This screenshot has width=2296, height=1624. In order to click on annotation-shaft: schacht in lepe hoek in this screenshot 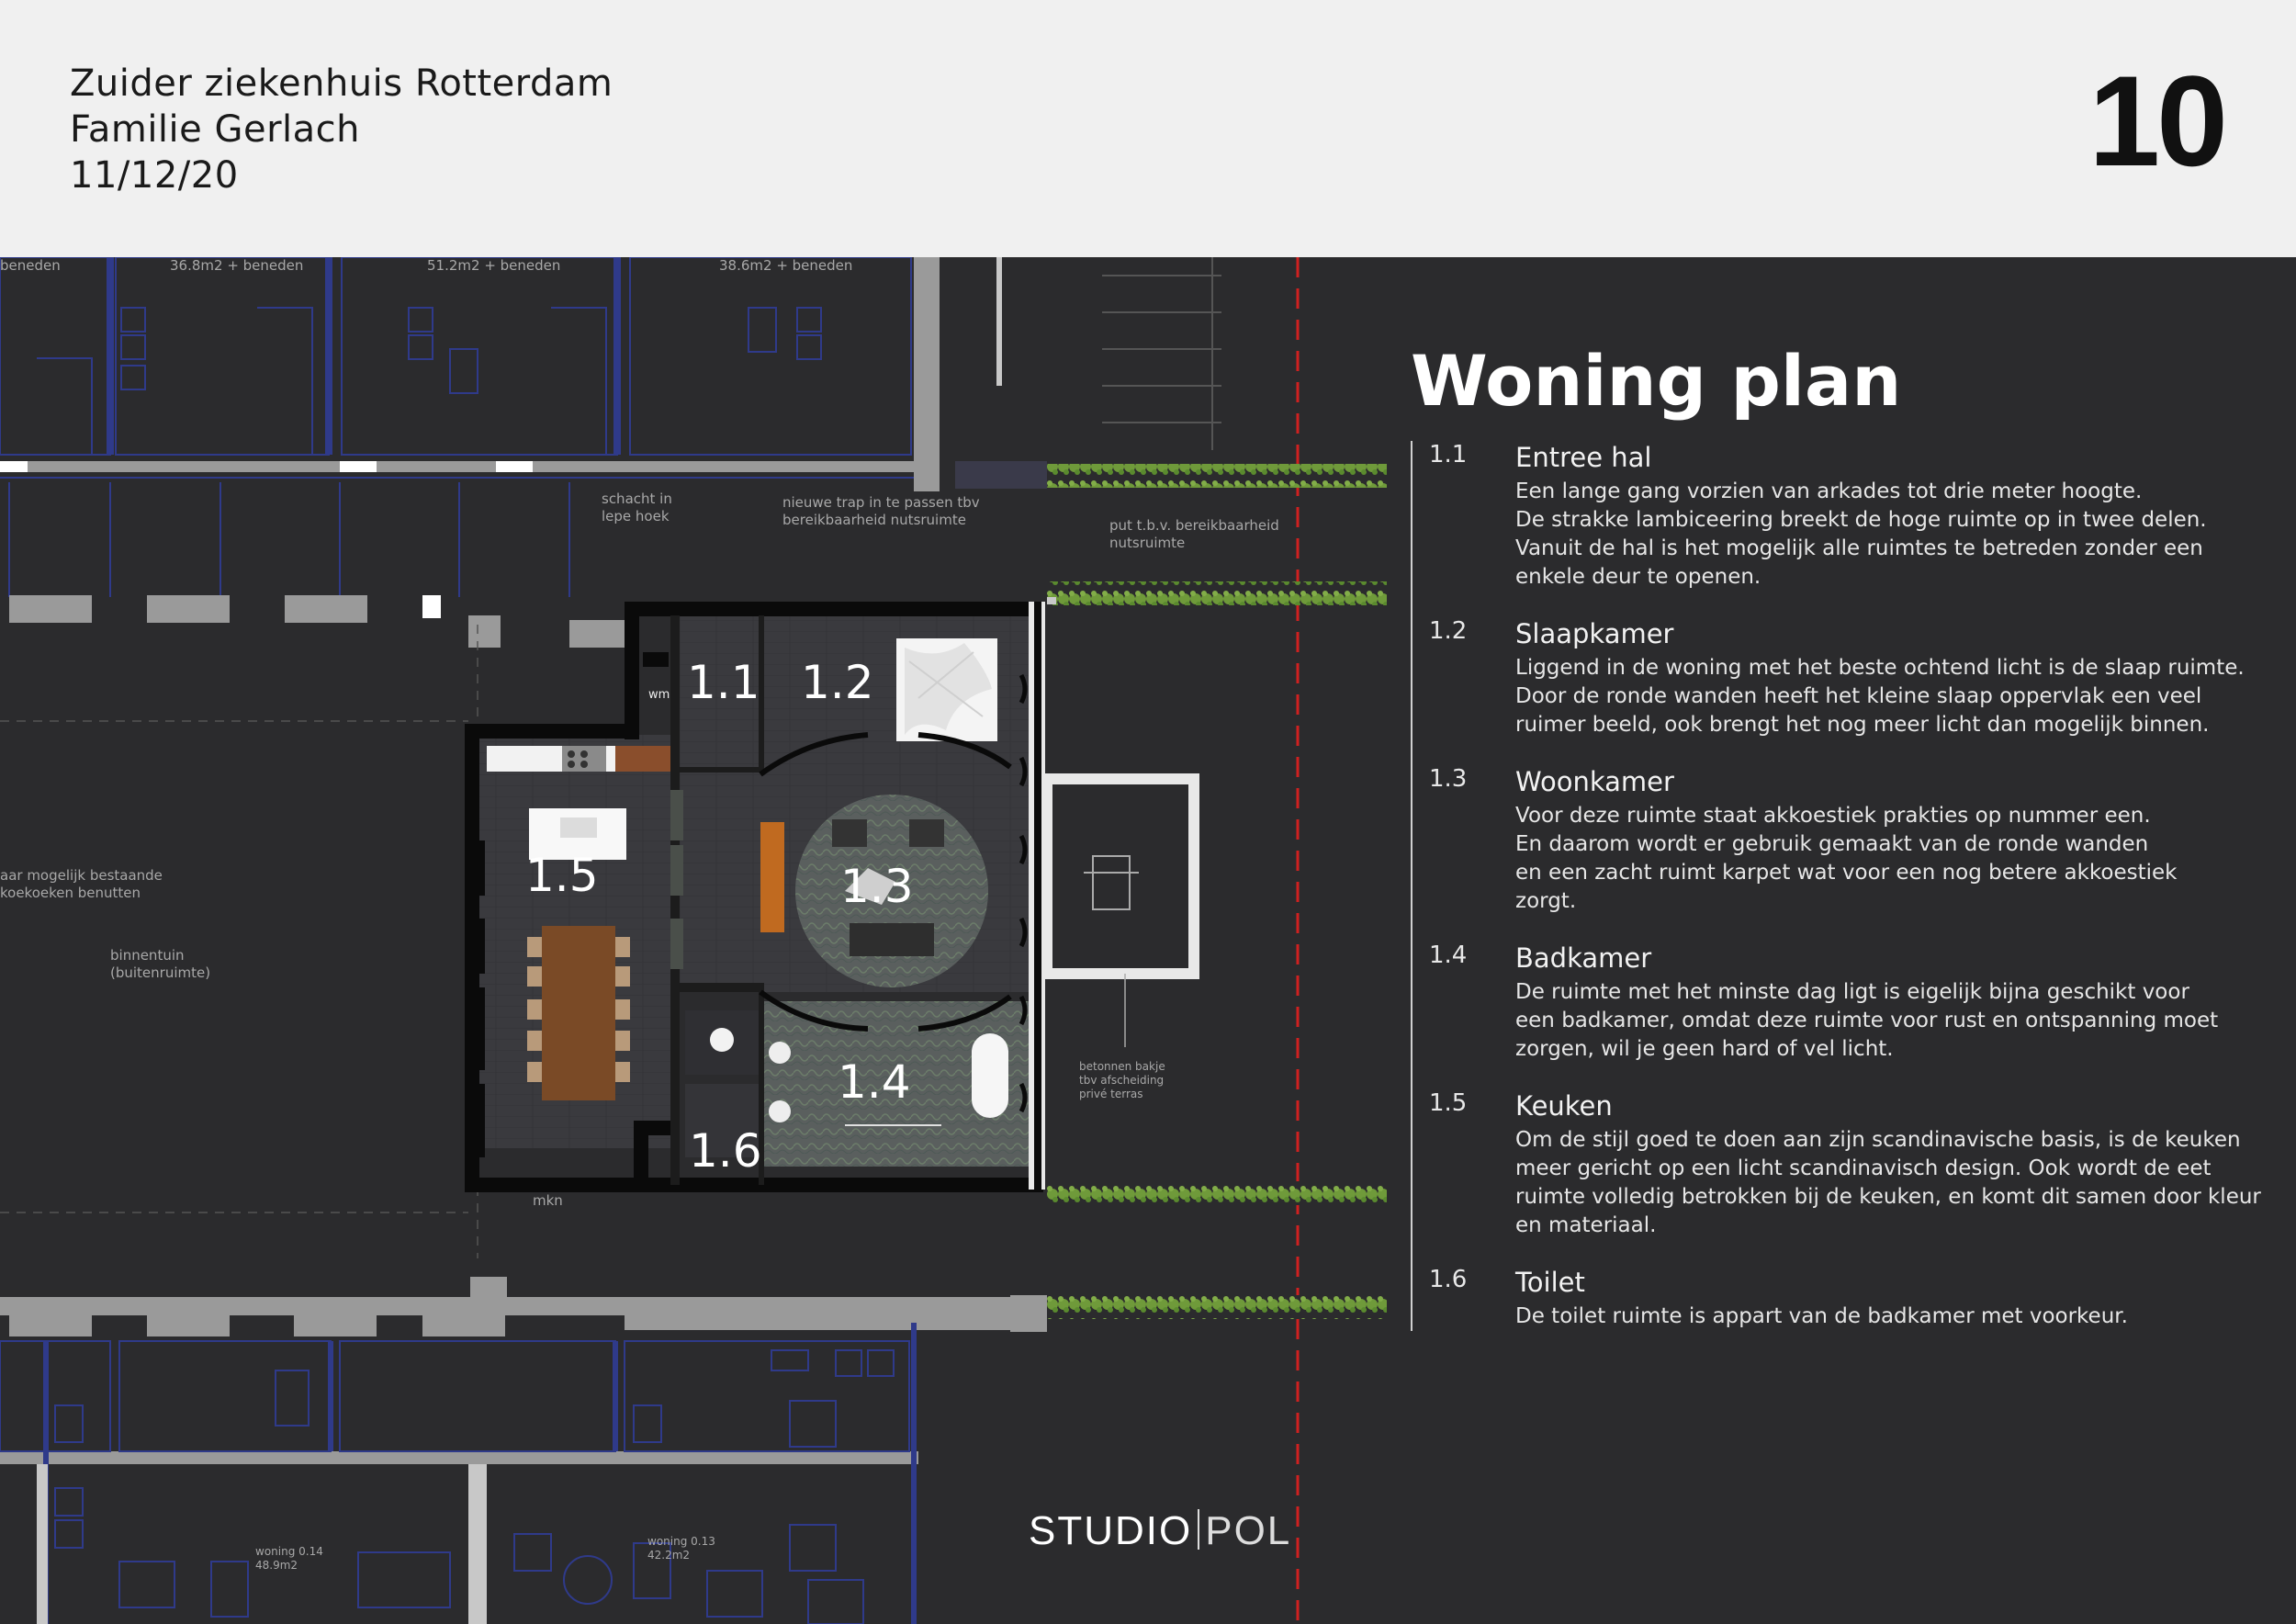, I will do `click(637, 507)`.